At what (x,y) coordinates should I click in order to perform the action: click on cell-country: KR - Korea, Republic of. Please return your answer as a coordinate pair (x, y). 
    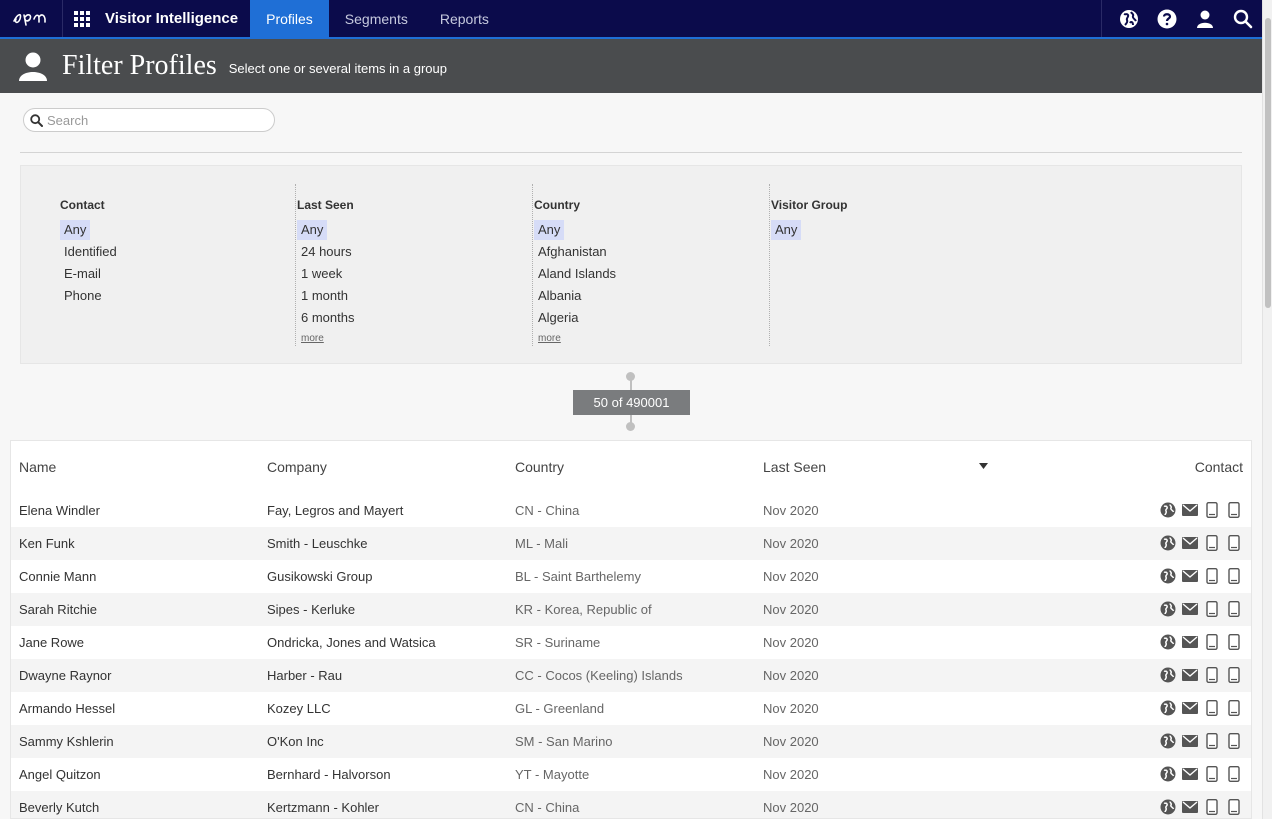
    Looking at the image, I should click on (583, 609).